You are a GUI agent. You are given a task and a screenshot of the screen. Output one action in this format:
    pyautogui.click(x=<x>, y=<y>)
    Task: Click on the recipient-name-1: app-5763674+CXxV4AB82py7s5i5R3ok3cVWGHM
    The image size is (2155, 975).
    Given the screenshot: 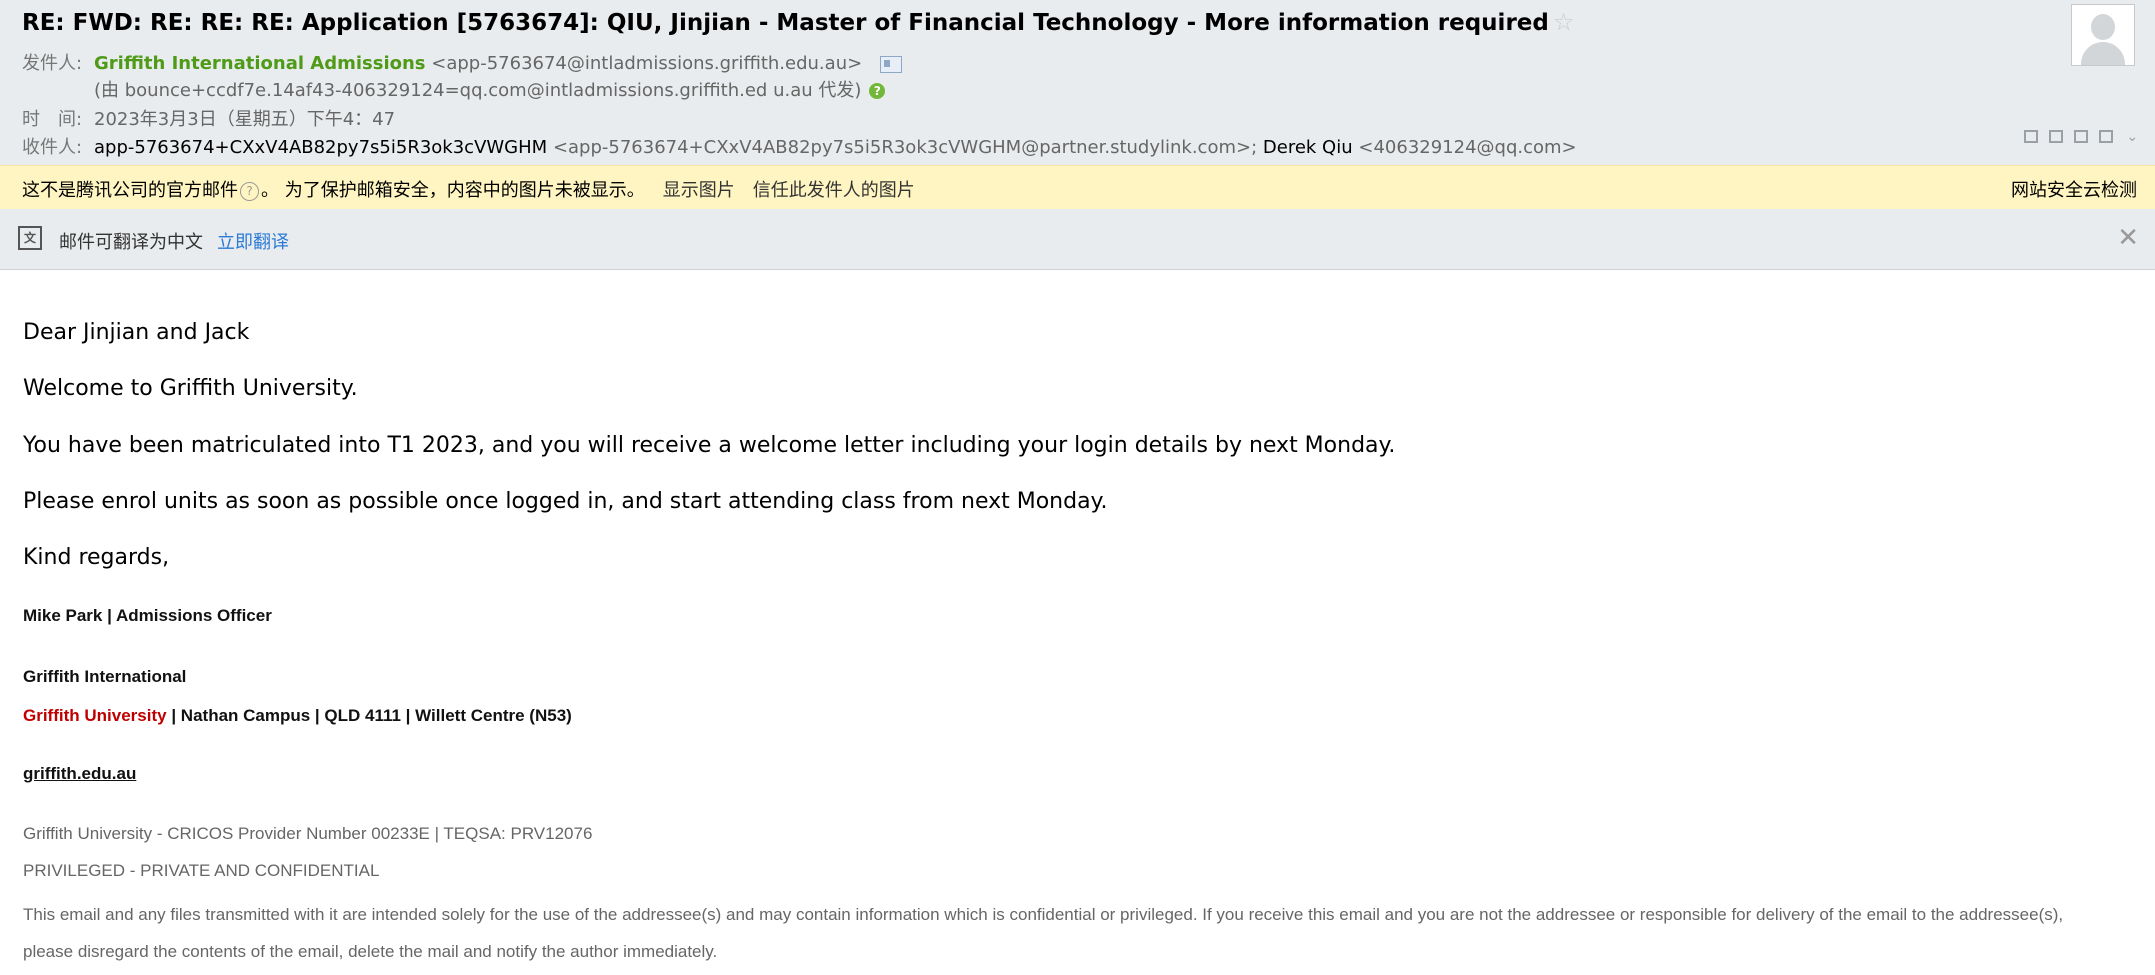 What is the action you would take?
    pyautogui.click(x=320, y=147)
    